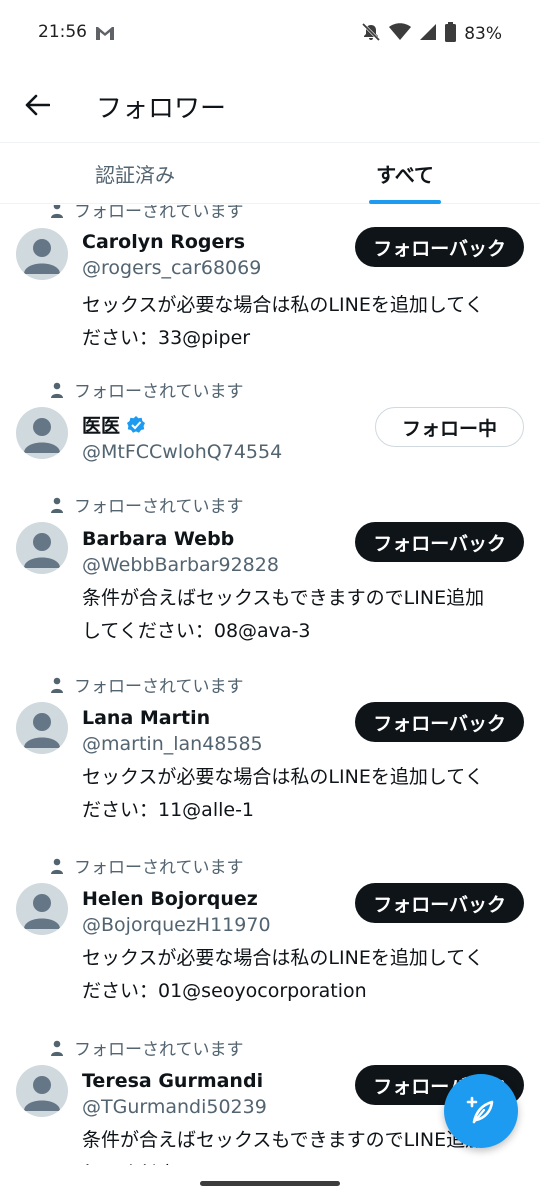 The height and width of the screenshot is (1200, 540). Describe the element at coordinates (306, 1161) in the screenshot. I see `bio-line: してください：avy0986` at that location.